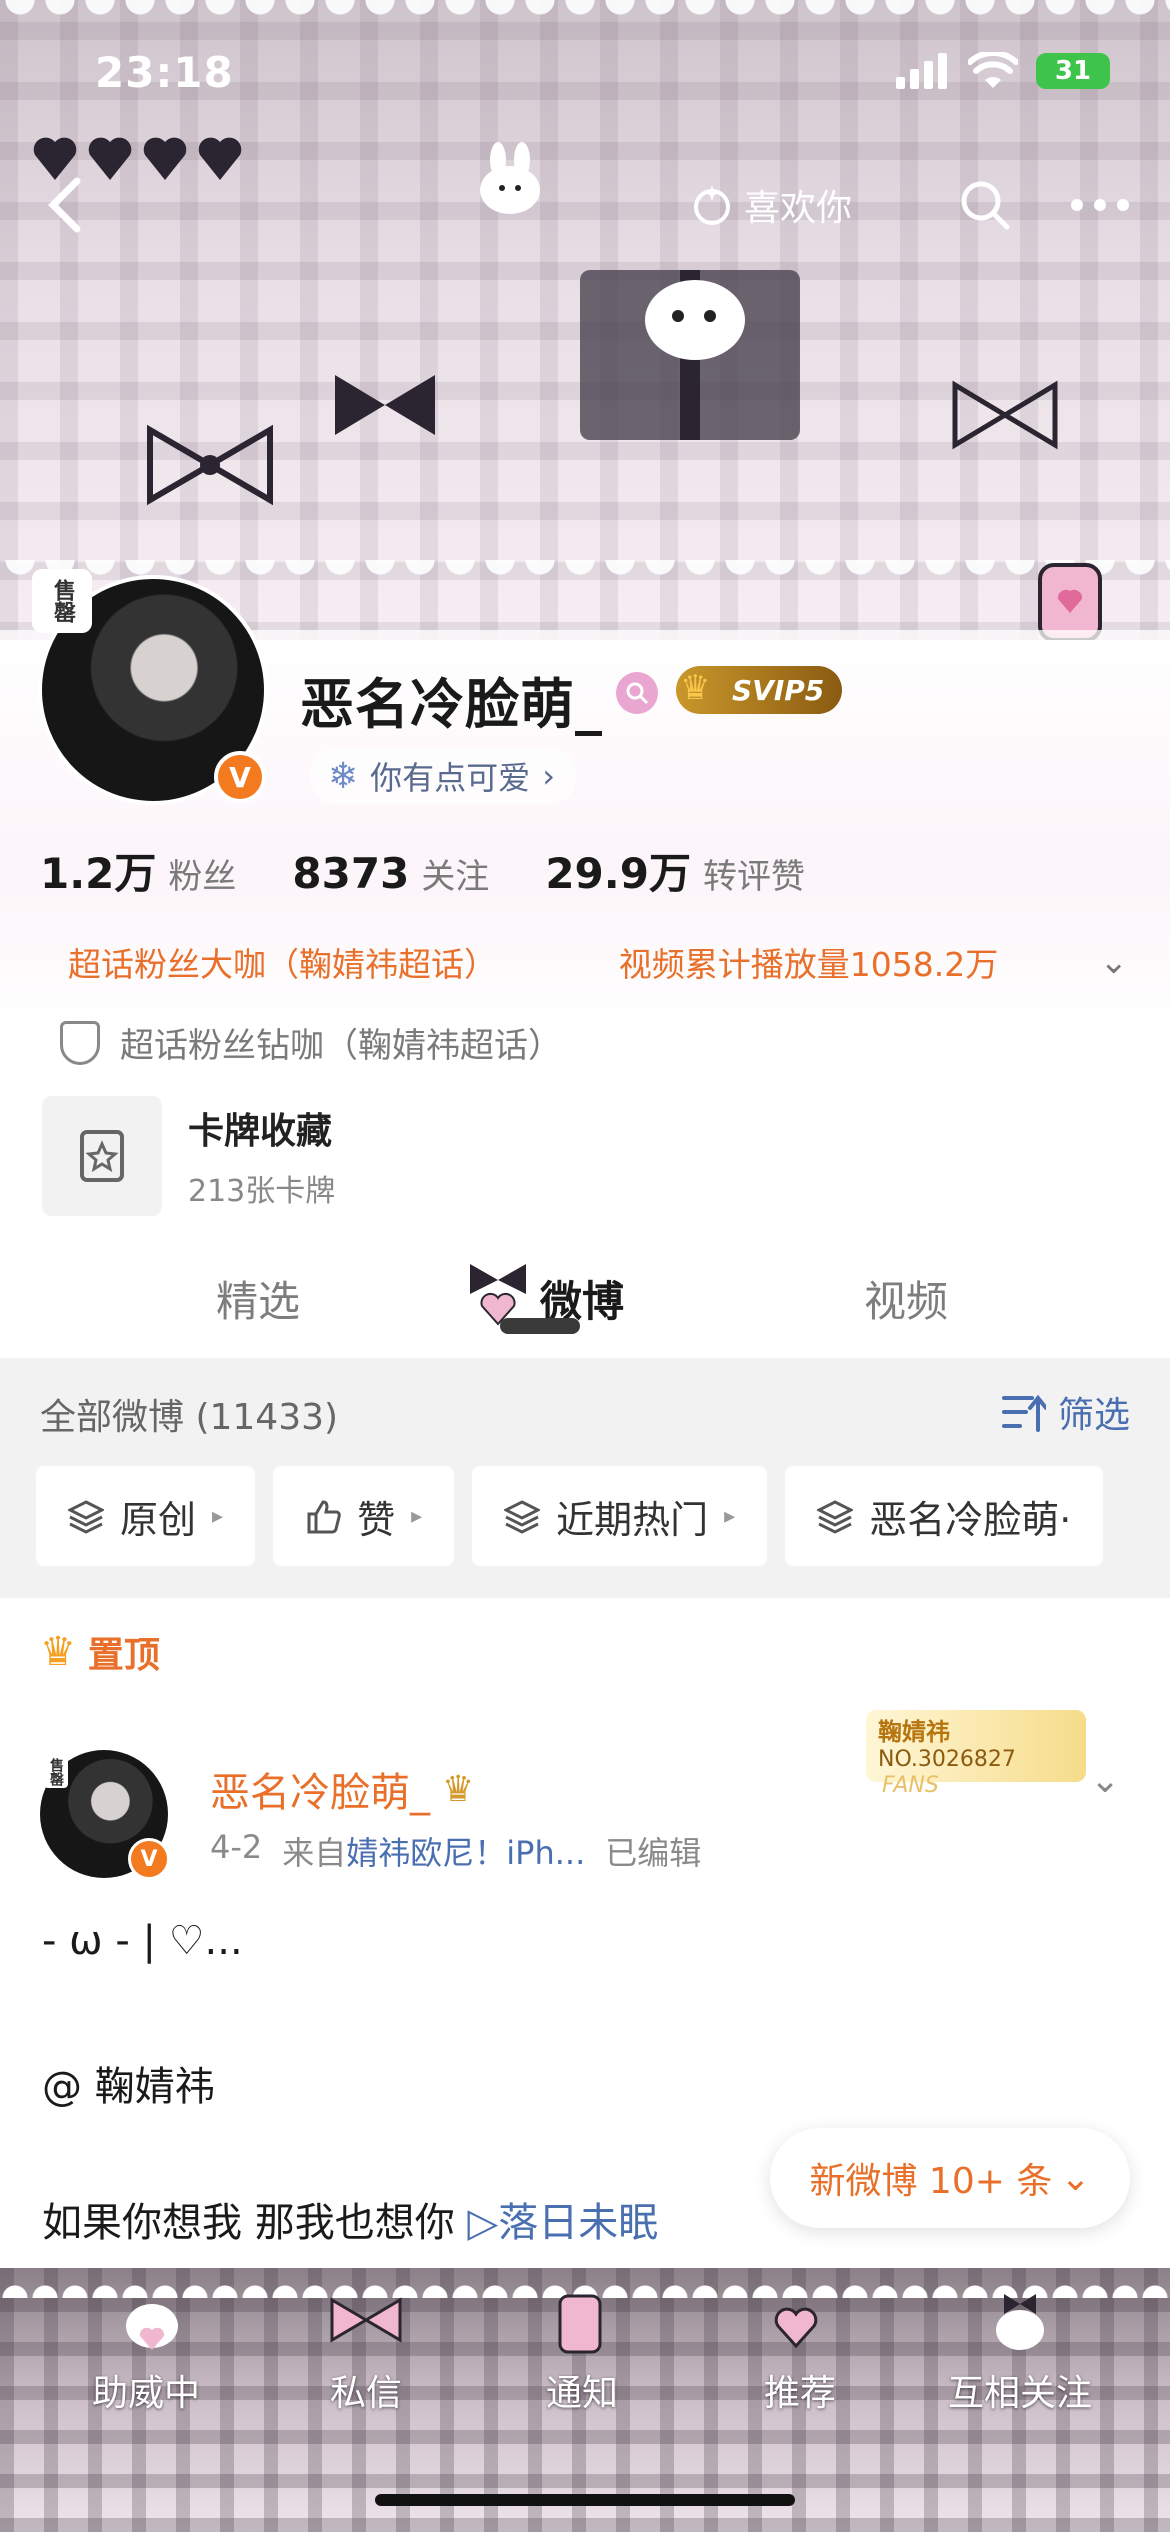 This screenshot has width=1170, height=2532. What do you see at coordinates (343, 776) in the screenshot?
I see `snowflake-icon: ❄` at bounding box center [343, 776].